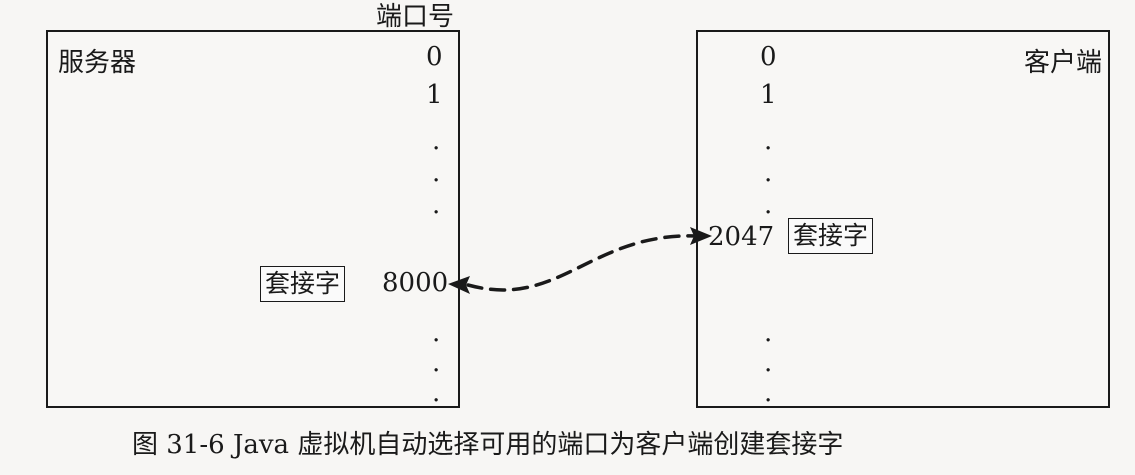  I want to click on figure-caption: 图 31-6 Java 虚拟机自动选择可用的端口为客户端创建套接字, so click(488, 445).